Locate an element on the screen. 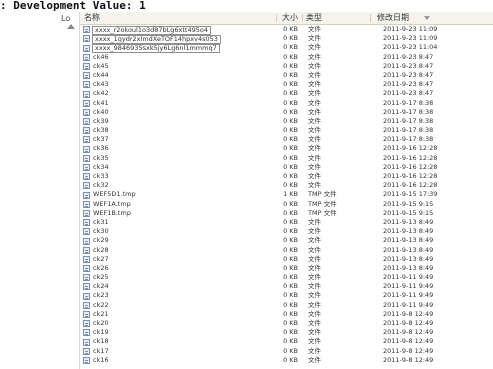 This screenshot has height=369, width=493. file-row: WEF1A.tmp 0 KB TMP 文件 2011-9-15 9:15 is located at coordinates (286, 204).